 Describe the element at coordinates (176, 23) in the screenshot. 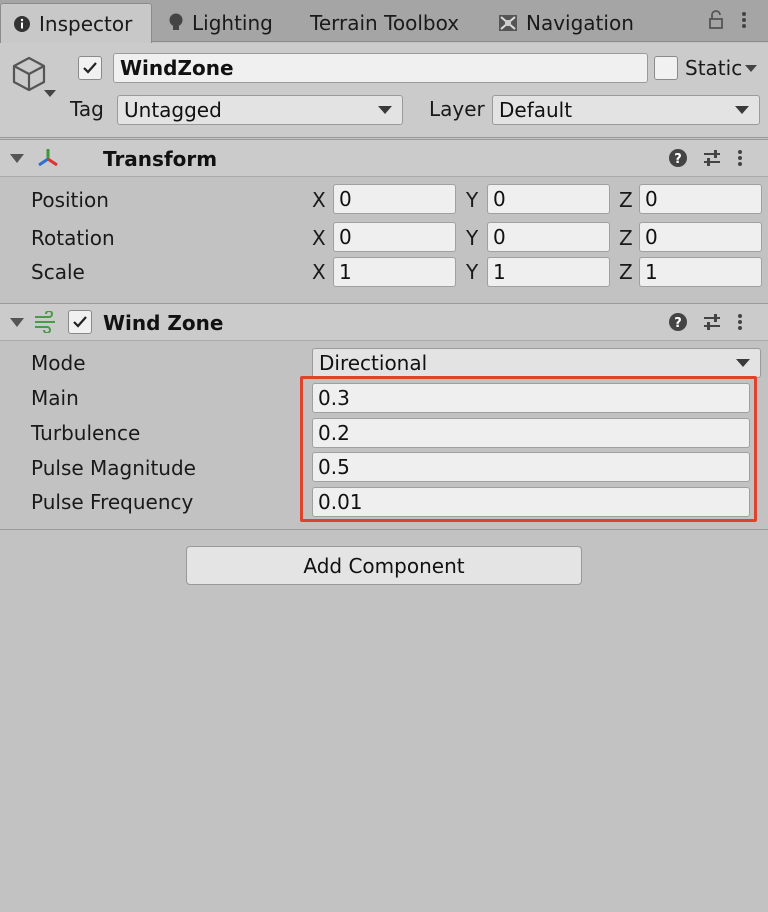

I see `bulb-icon` at that location.